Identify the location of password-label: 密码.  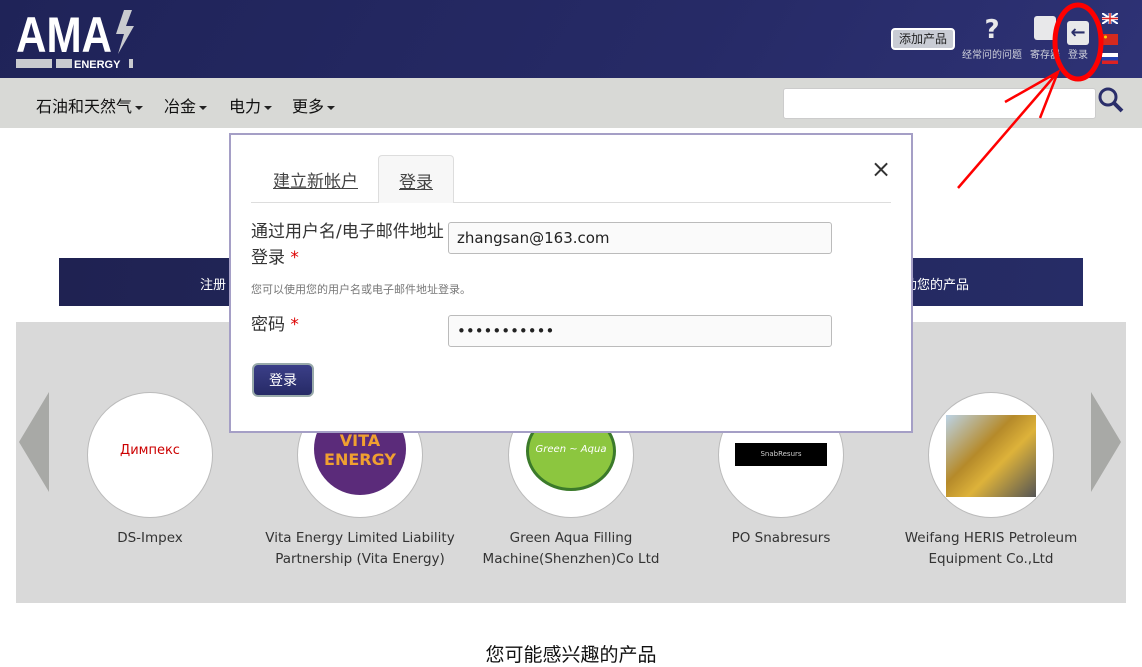
(268, 325).